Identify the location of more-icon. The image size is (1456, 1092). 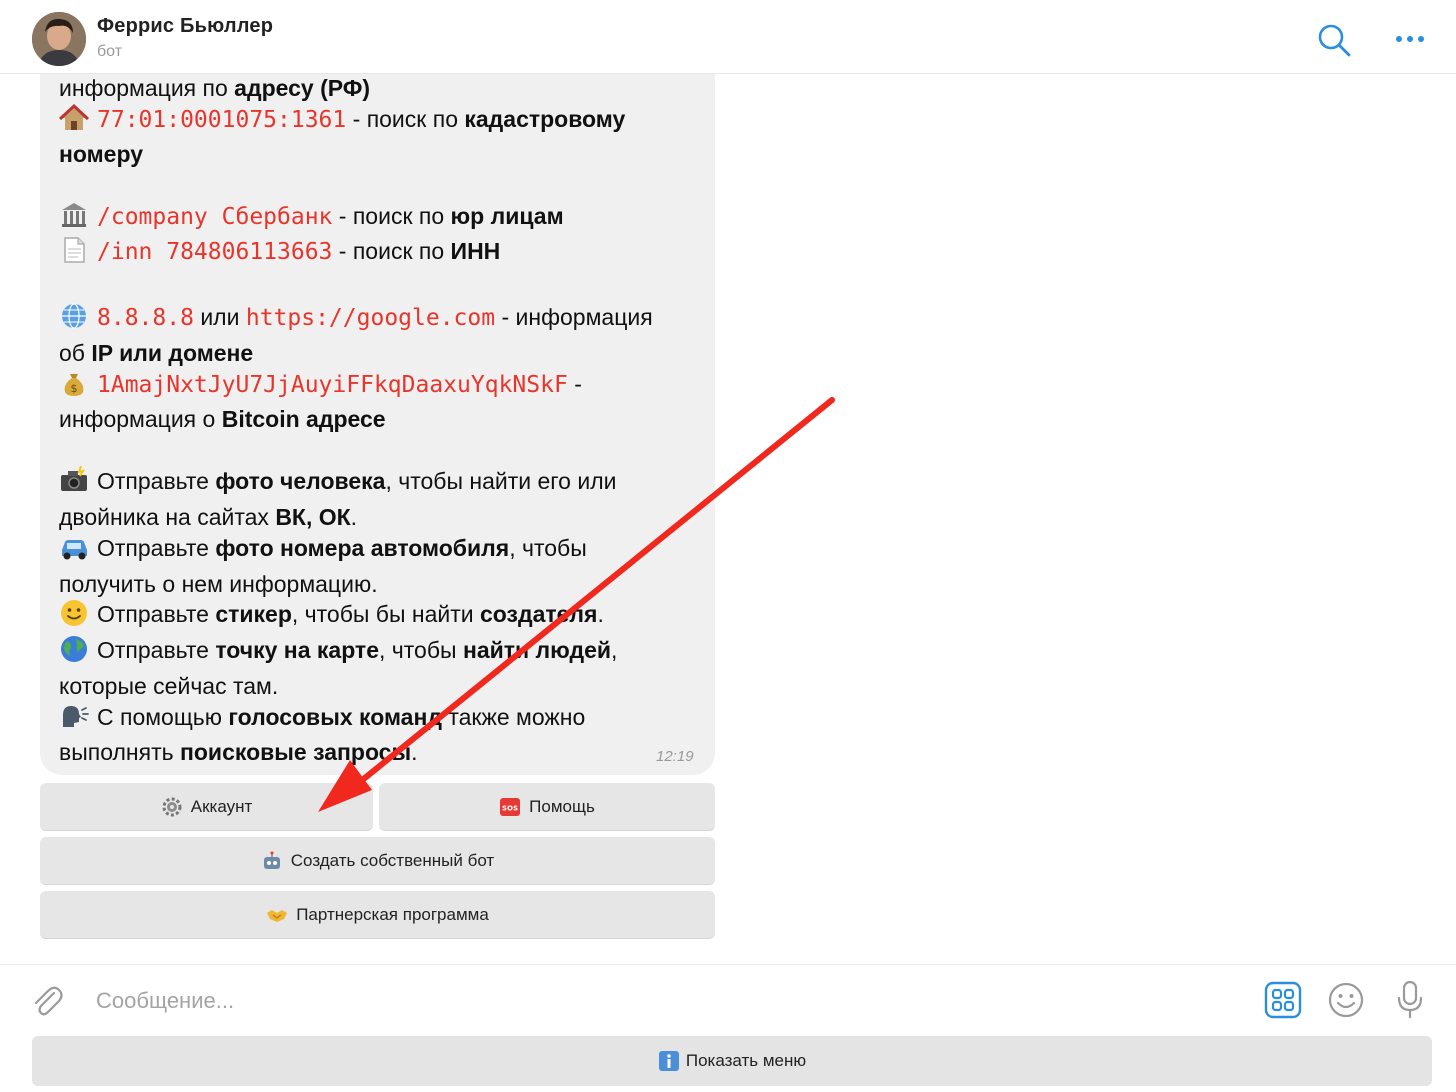
(1410, 39).